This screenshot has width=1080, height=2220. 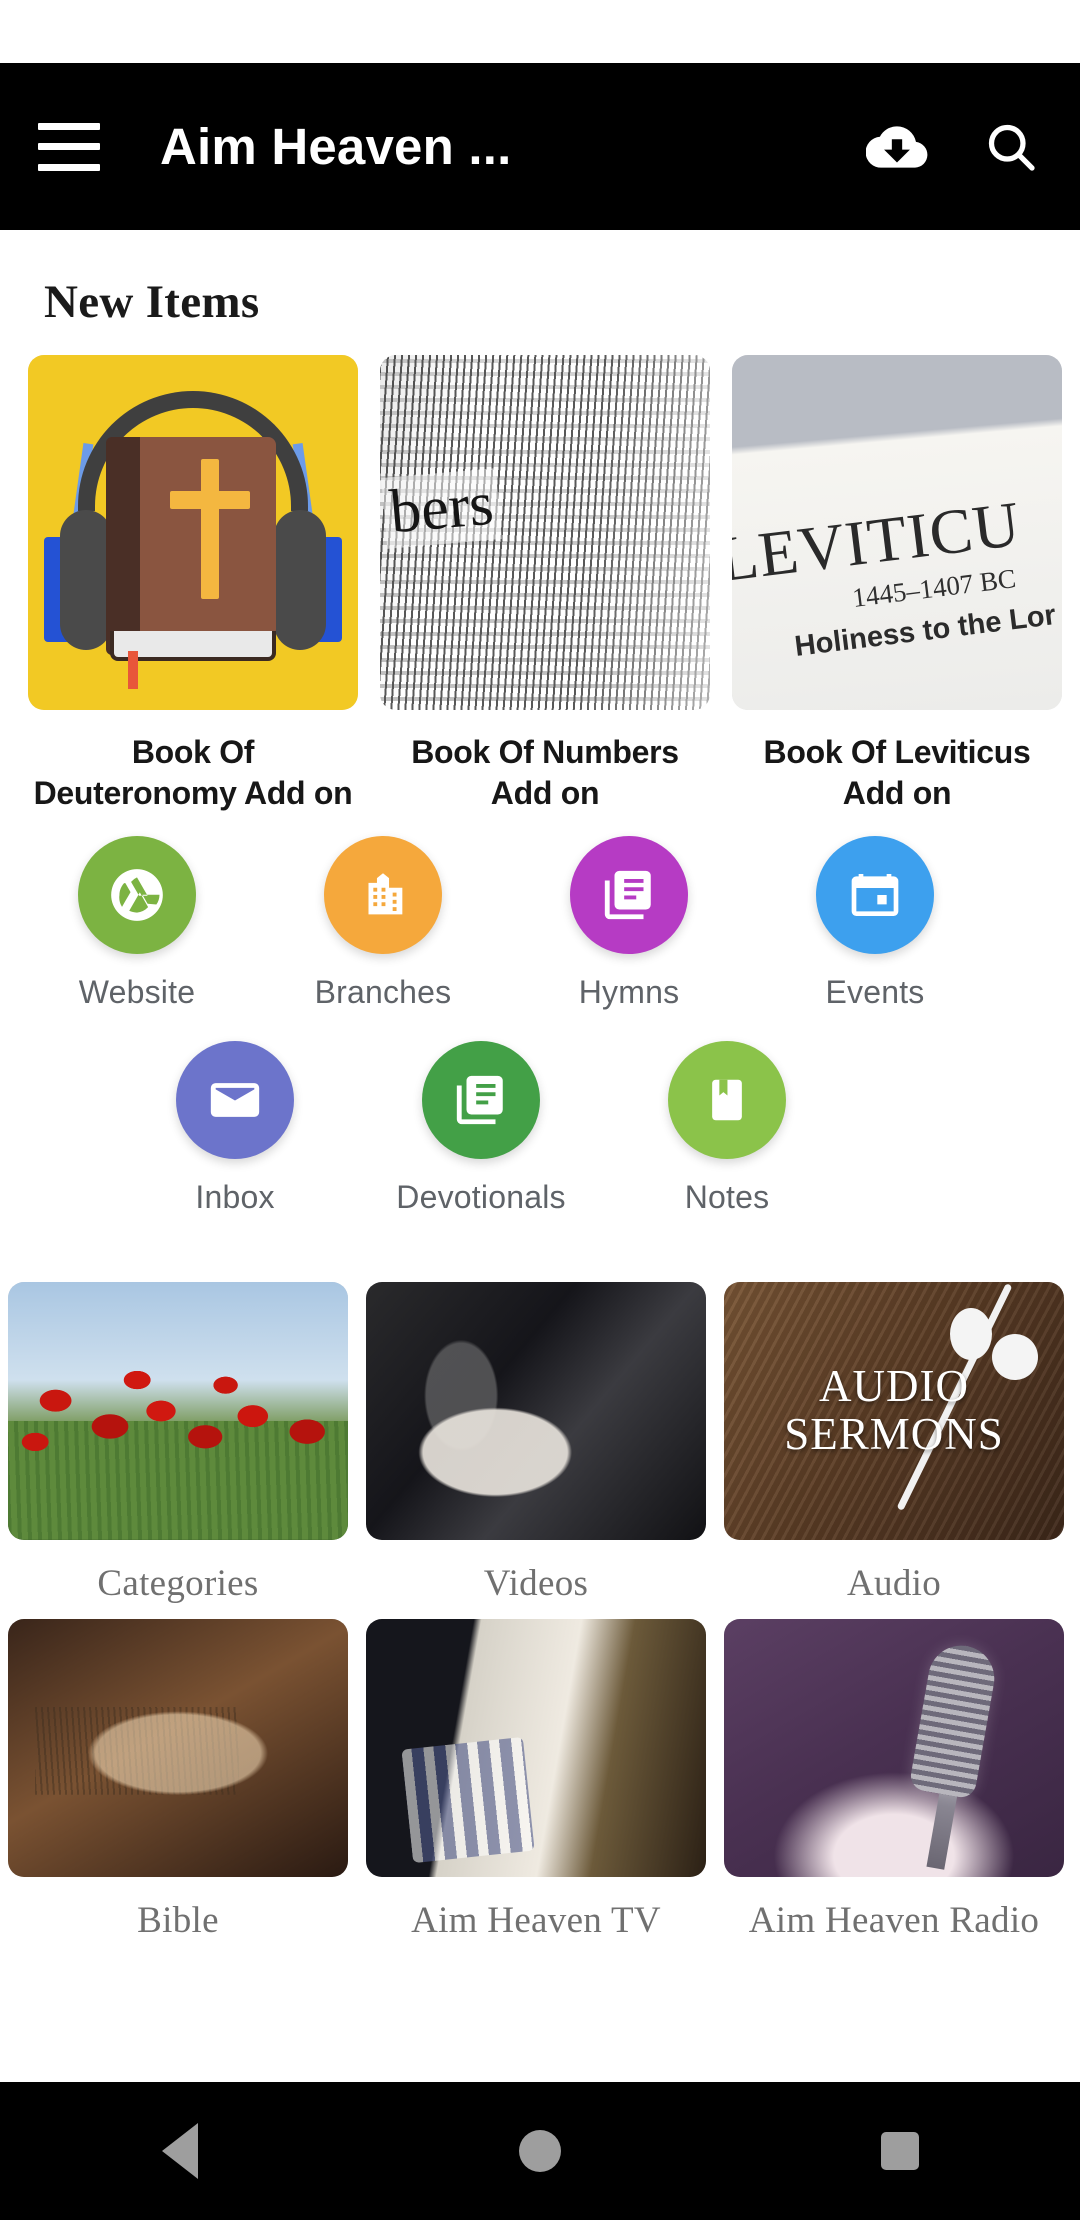 What do you see at coordinates (875, 991) in the screenshot?
I see `quick-link-label: Events` at bounding box center [875, 991].